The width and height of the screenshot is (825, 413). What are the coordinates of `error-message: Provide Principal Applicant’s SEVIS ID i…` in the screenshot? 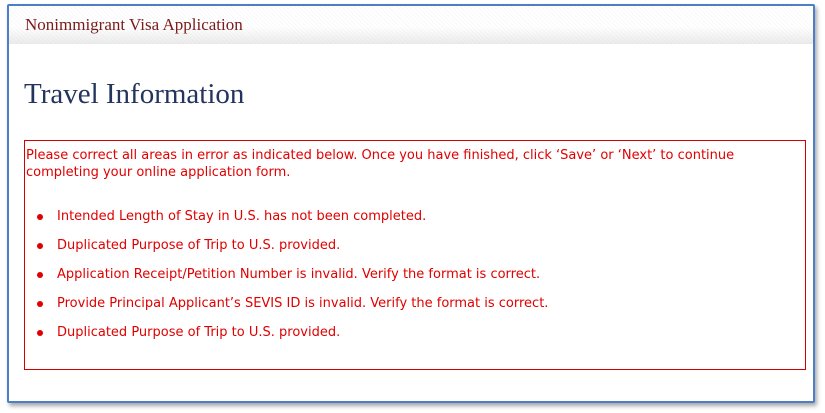 It's located at (303, 303).